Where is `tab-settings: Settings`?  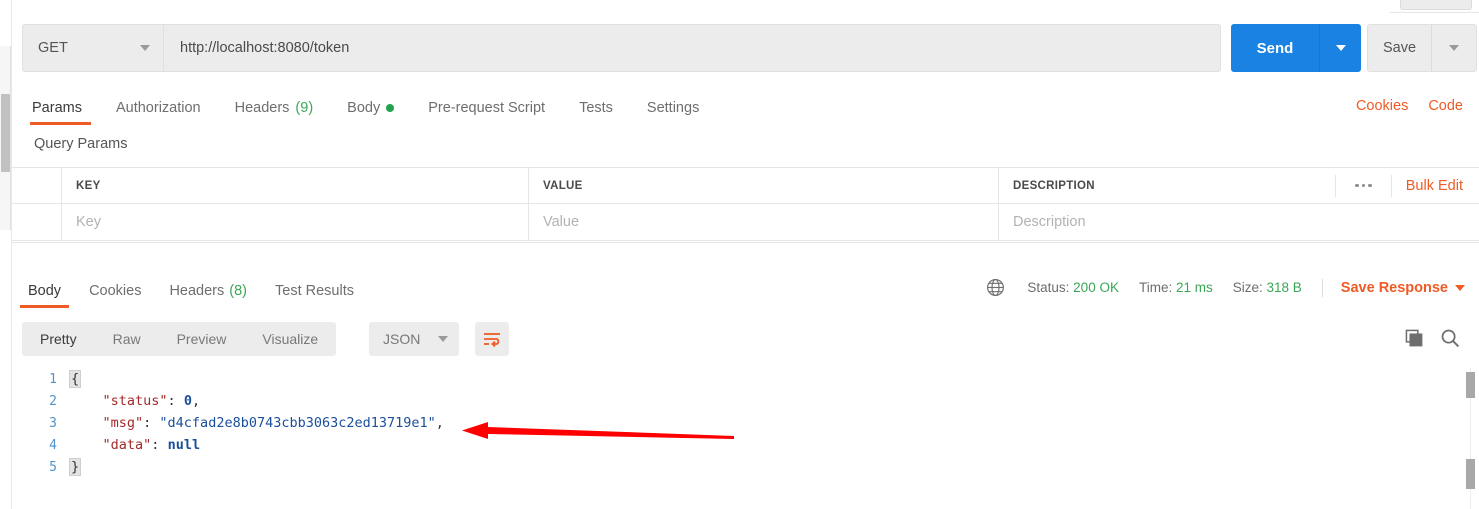 tab-settings: Settings is located at coordinates (673, 107).